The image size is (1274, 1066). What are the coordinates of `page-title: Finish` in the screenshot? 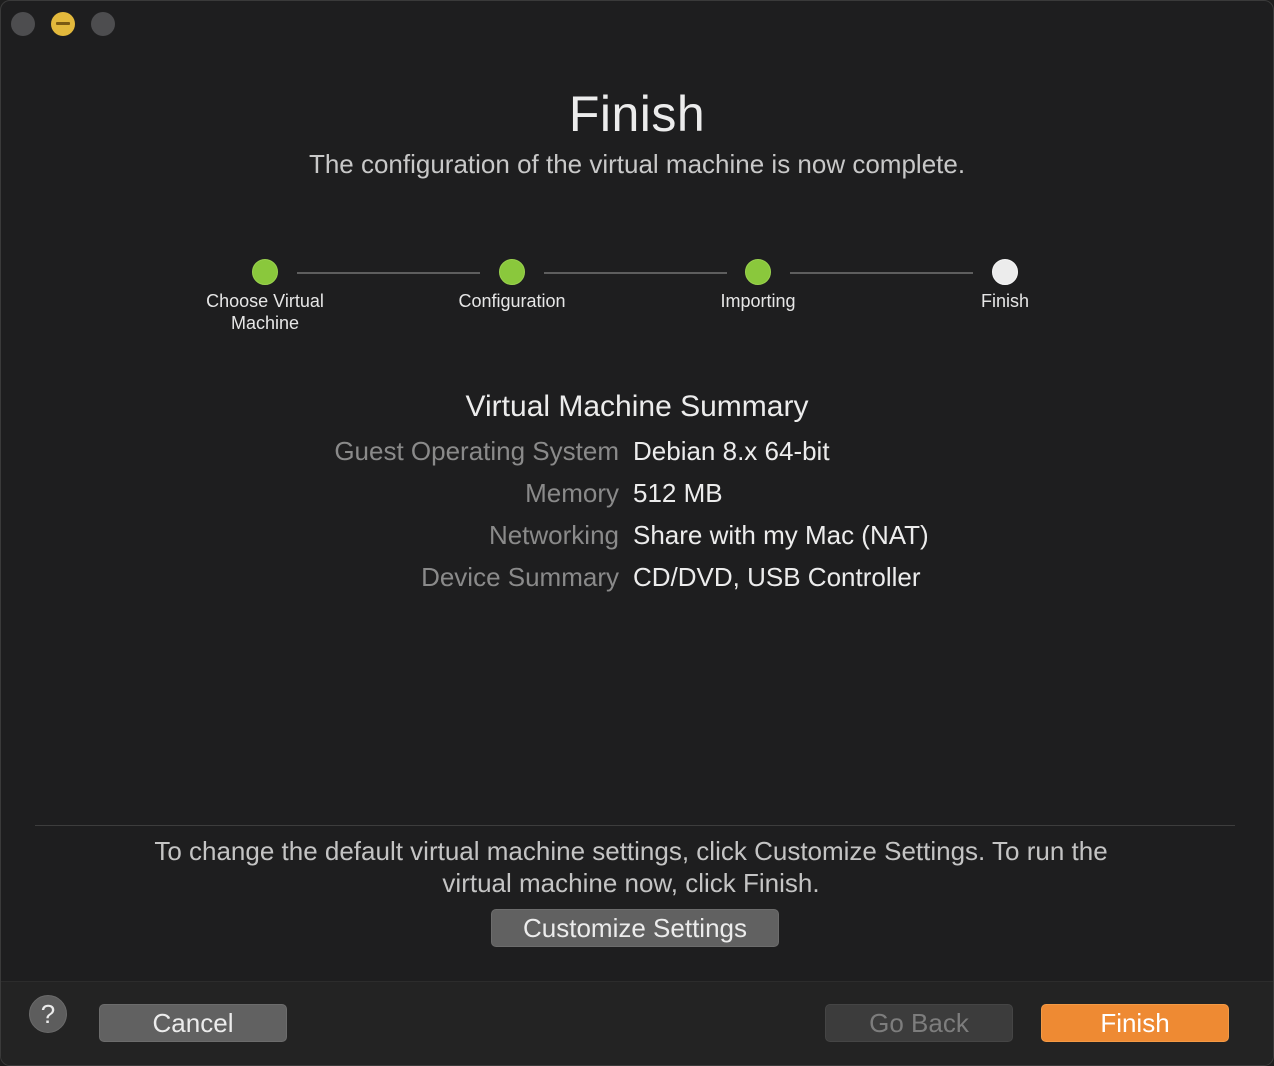 It's located at (637, 114).